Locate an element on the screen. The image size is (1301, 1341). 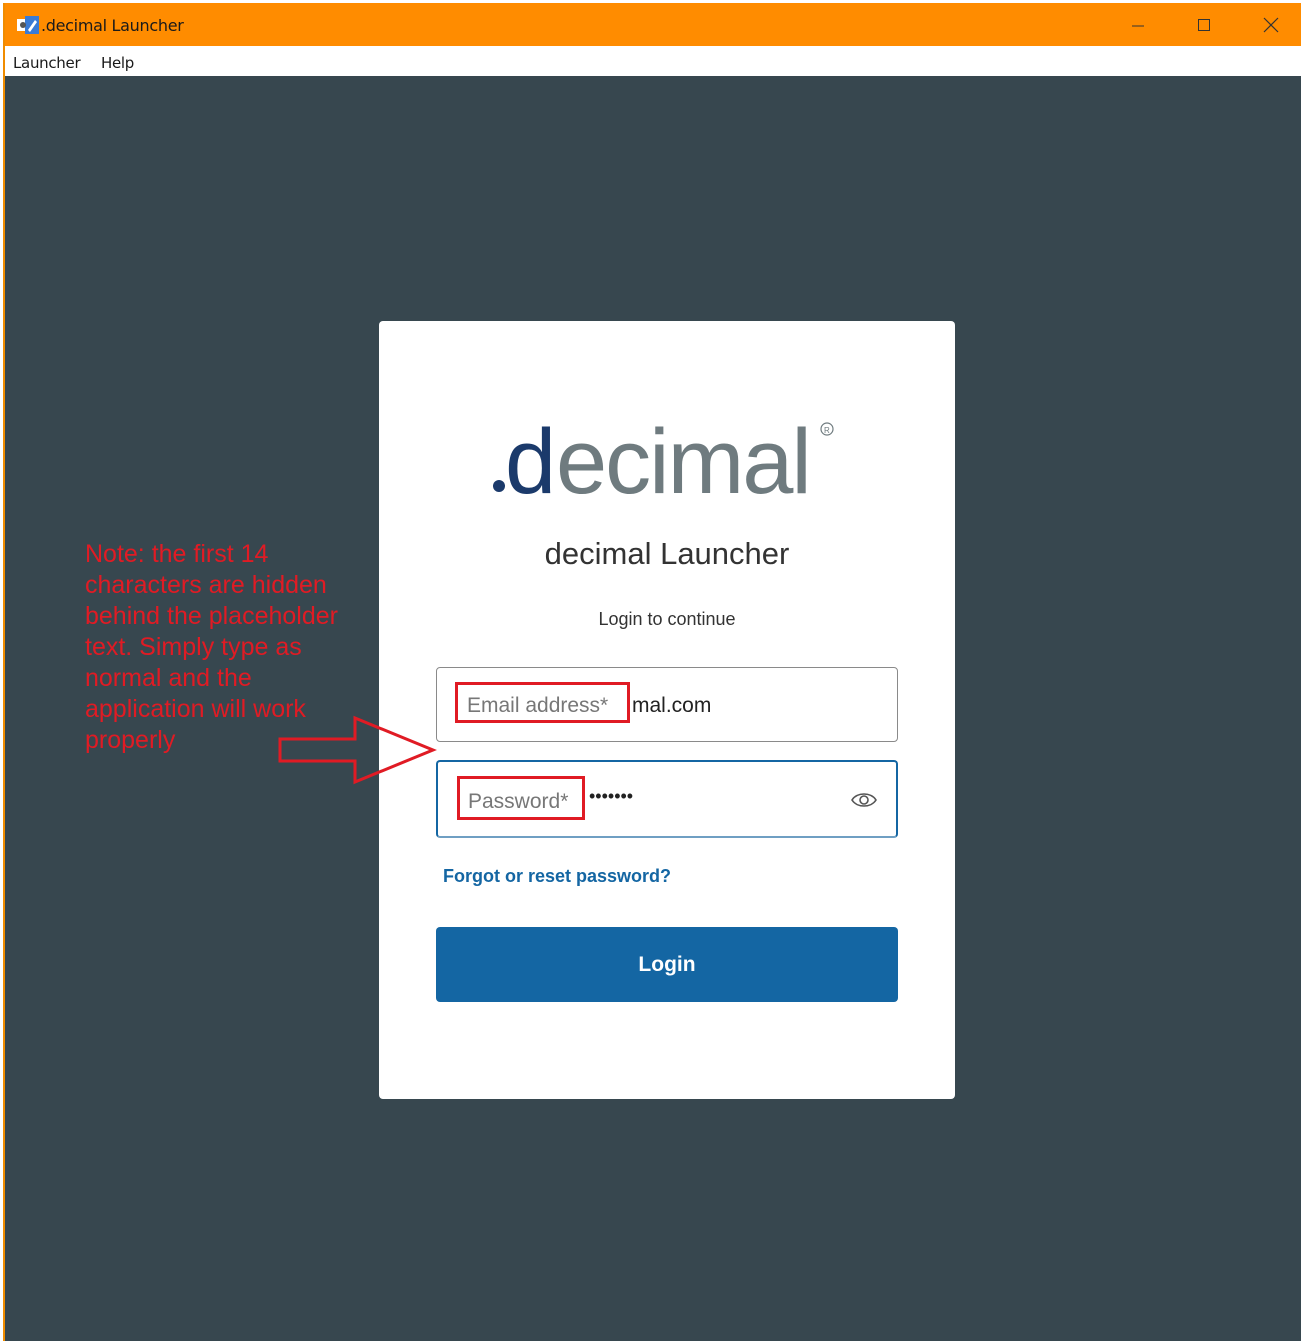
minimize-icon is located at coordinates (1138, 26).